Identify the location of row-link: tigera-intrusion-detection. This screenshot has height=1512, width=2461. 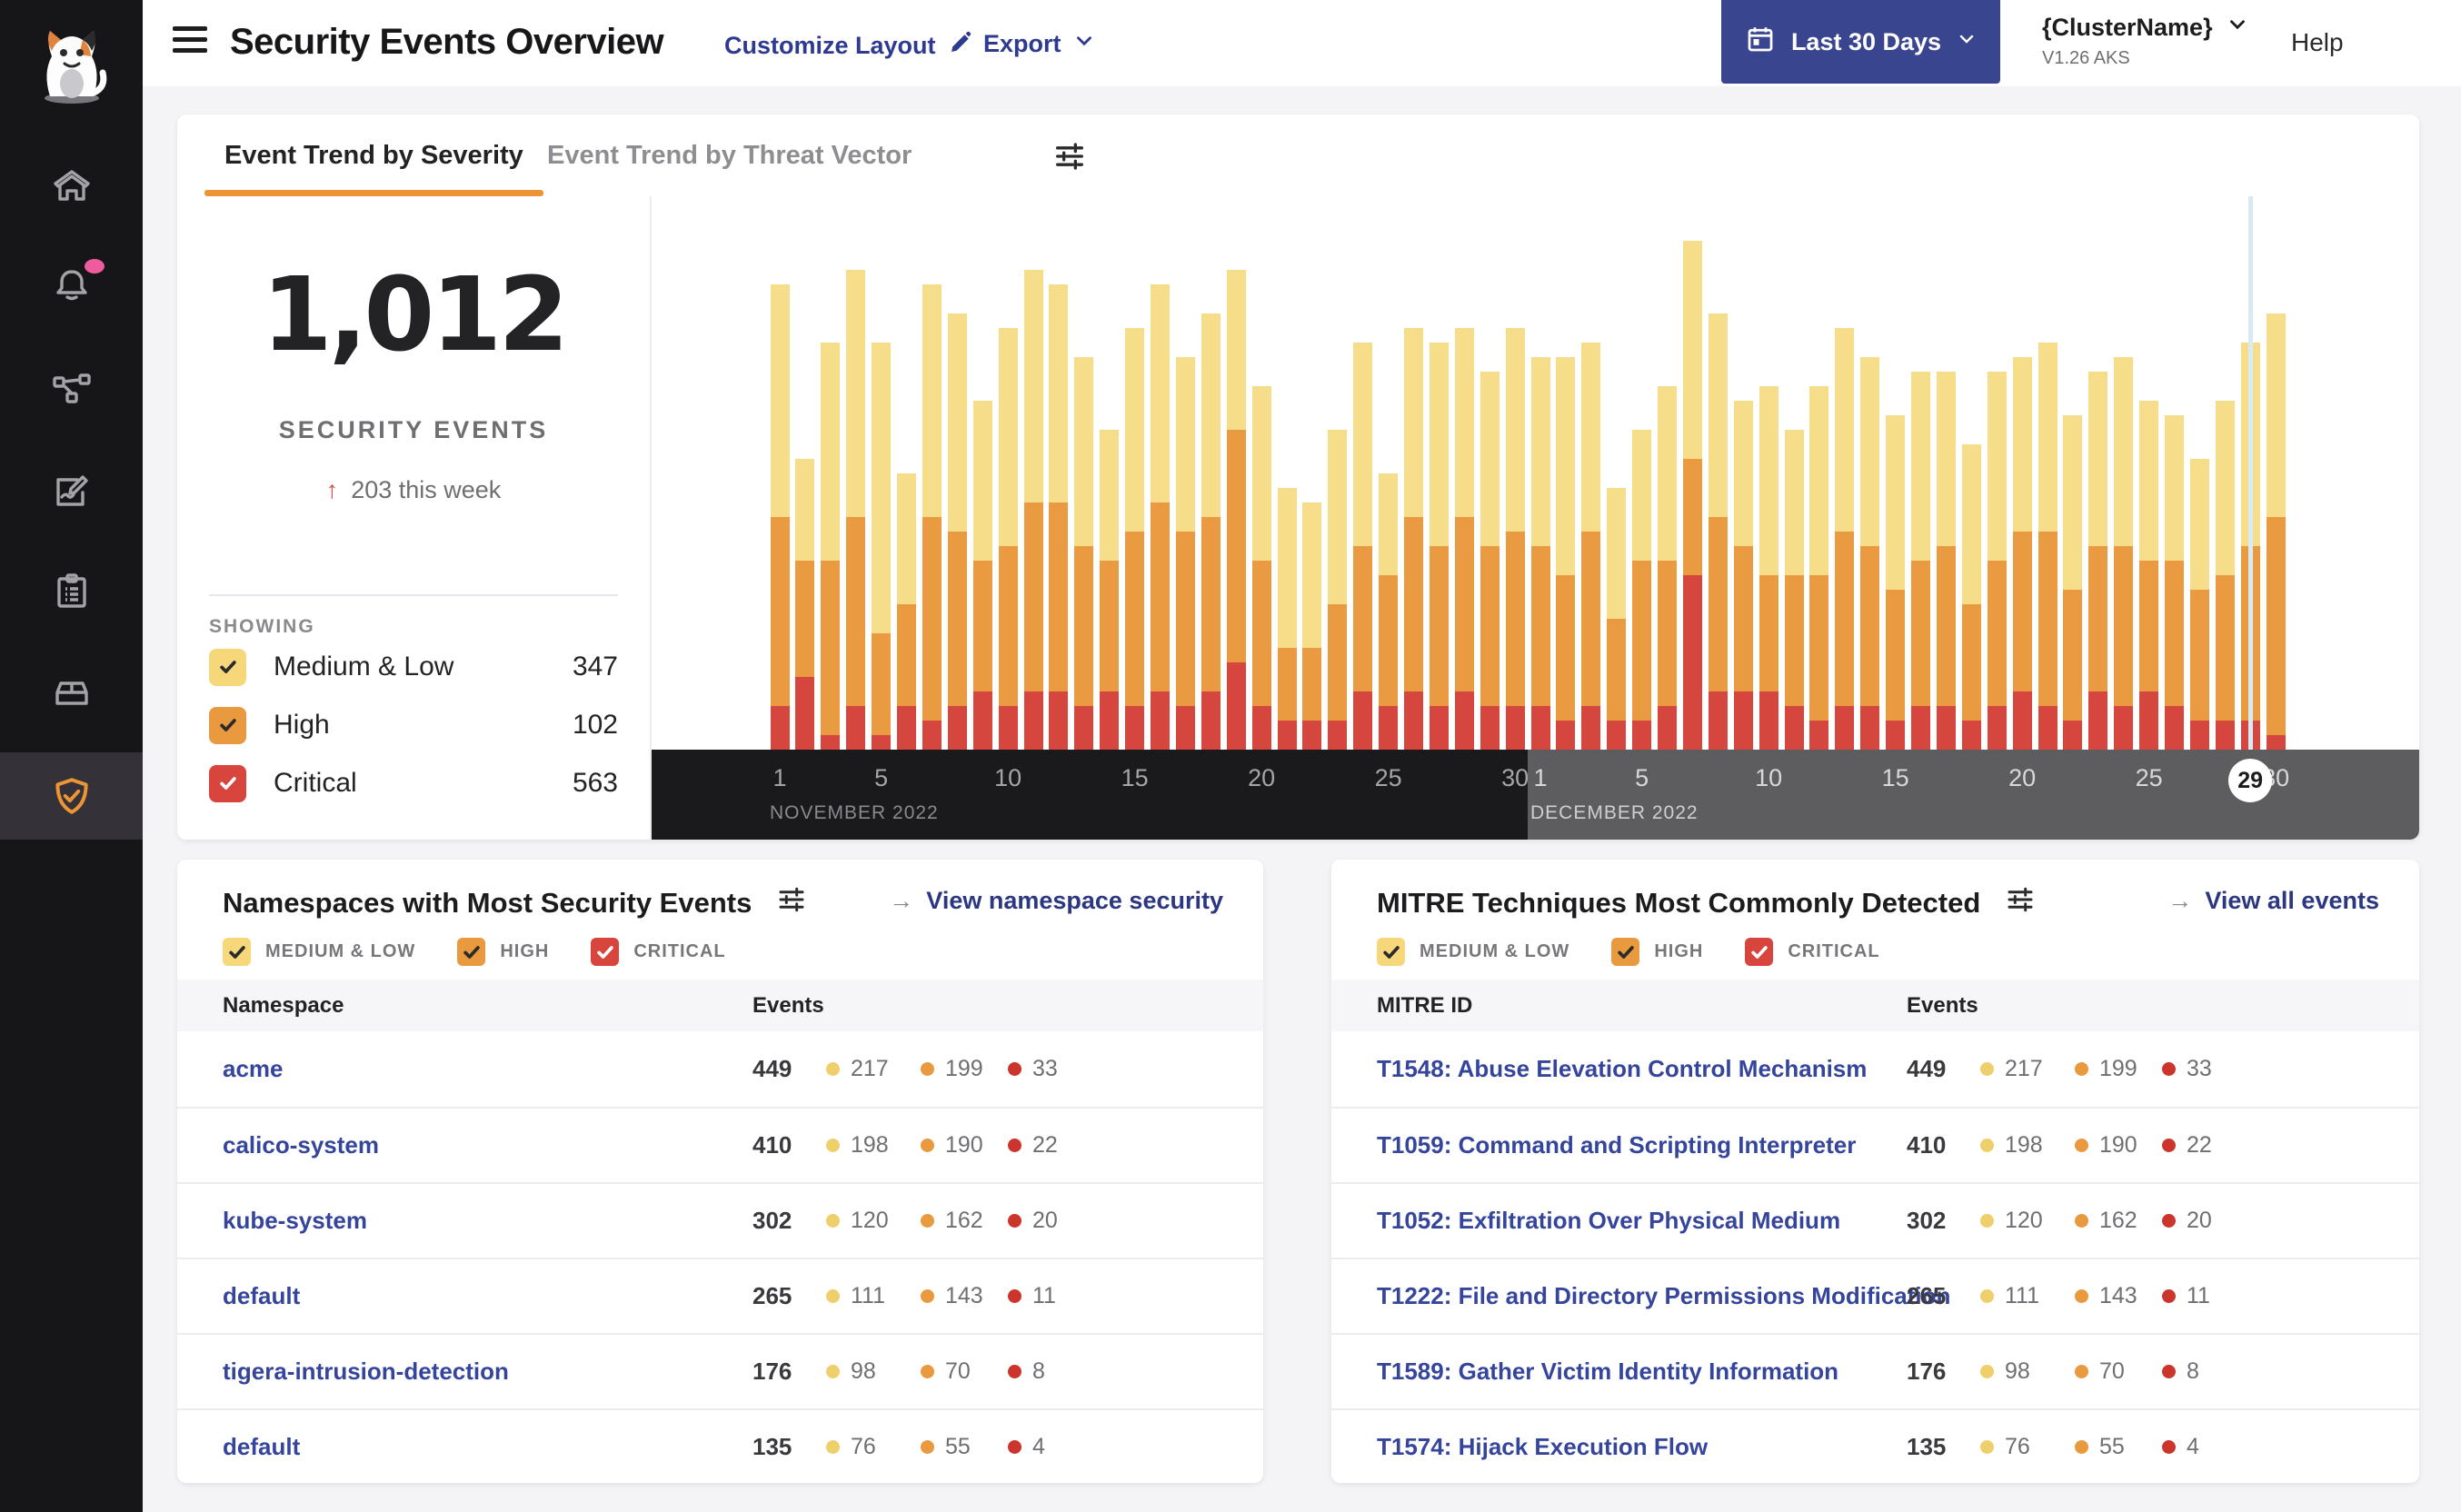
(366, 1371).